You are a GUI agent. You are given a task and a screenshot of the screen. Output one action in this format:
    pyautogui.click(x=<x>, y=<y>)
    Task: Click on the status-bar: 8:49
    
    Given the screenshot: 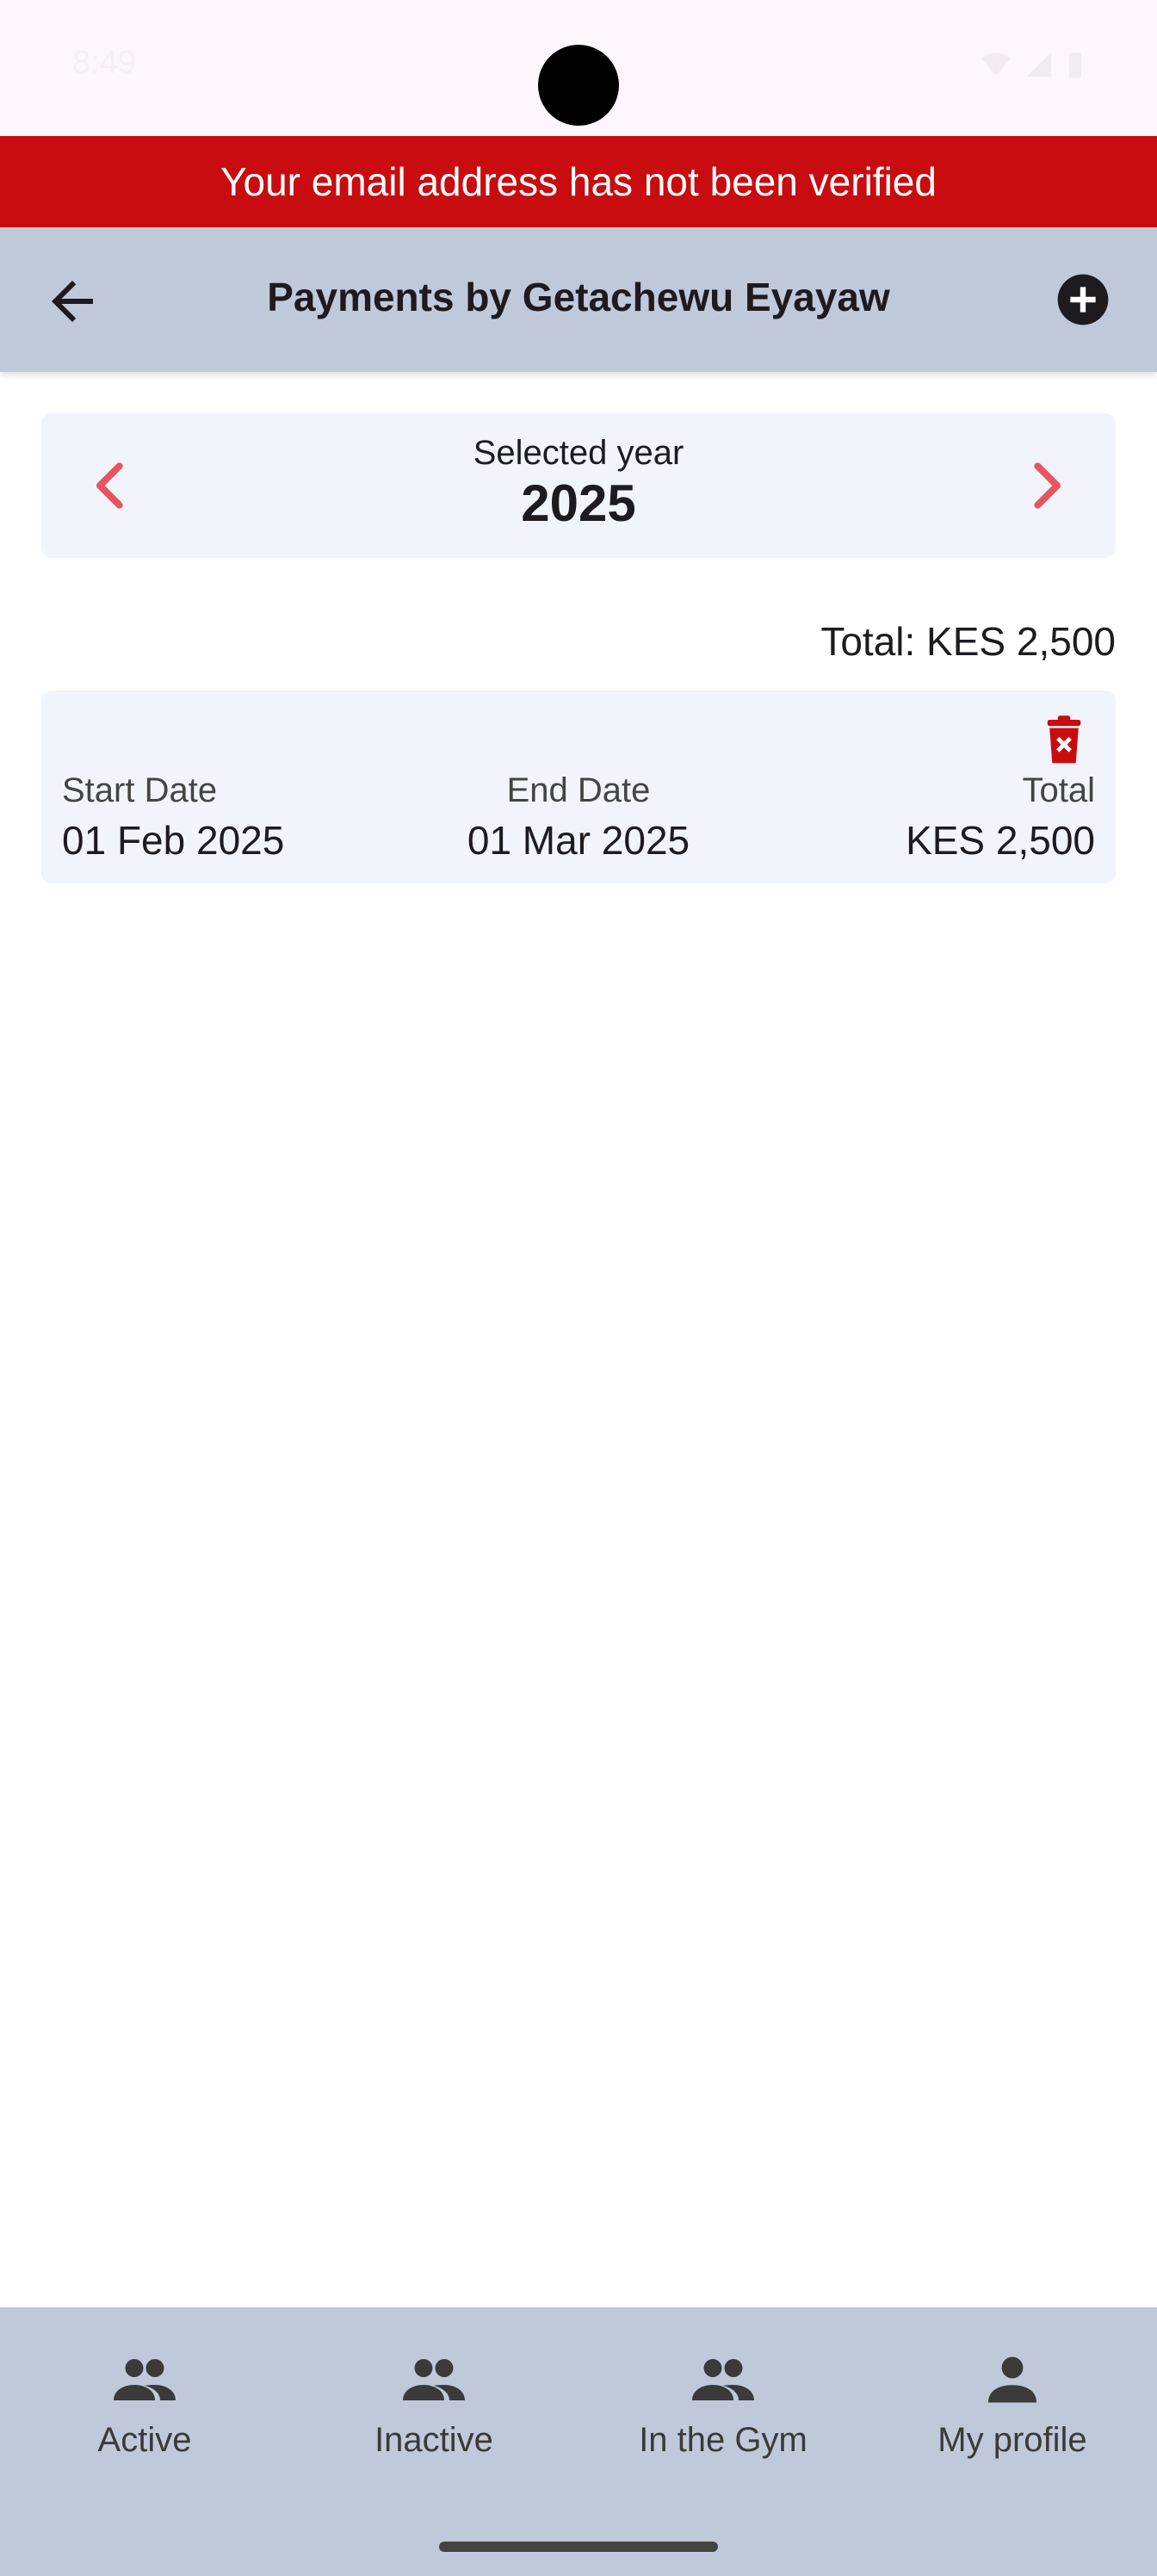 What is the action you would take?
    pyautogui.click(x=579, y=68)
    